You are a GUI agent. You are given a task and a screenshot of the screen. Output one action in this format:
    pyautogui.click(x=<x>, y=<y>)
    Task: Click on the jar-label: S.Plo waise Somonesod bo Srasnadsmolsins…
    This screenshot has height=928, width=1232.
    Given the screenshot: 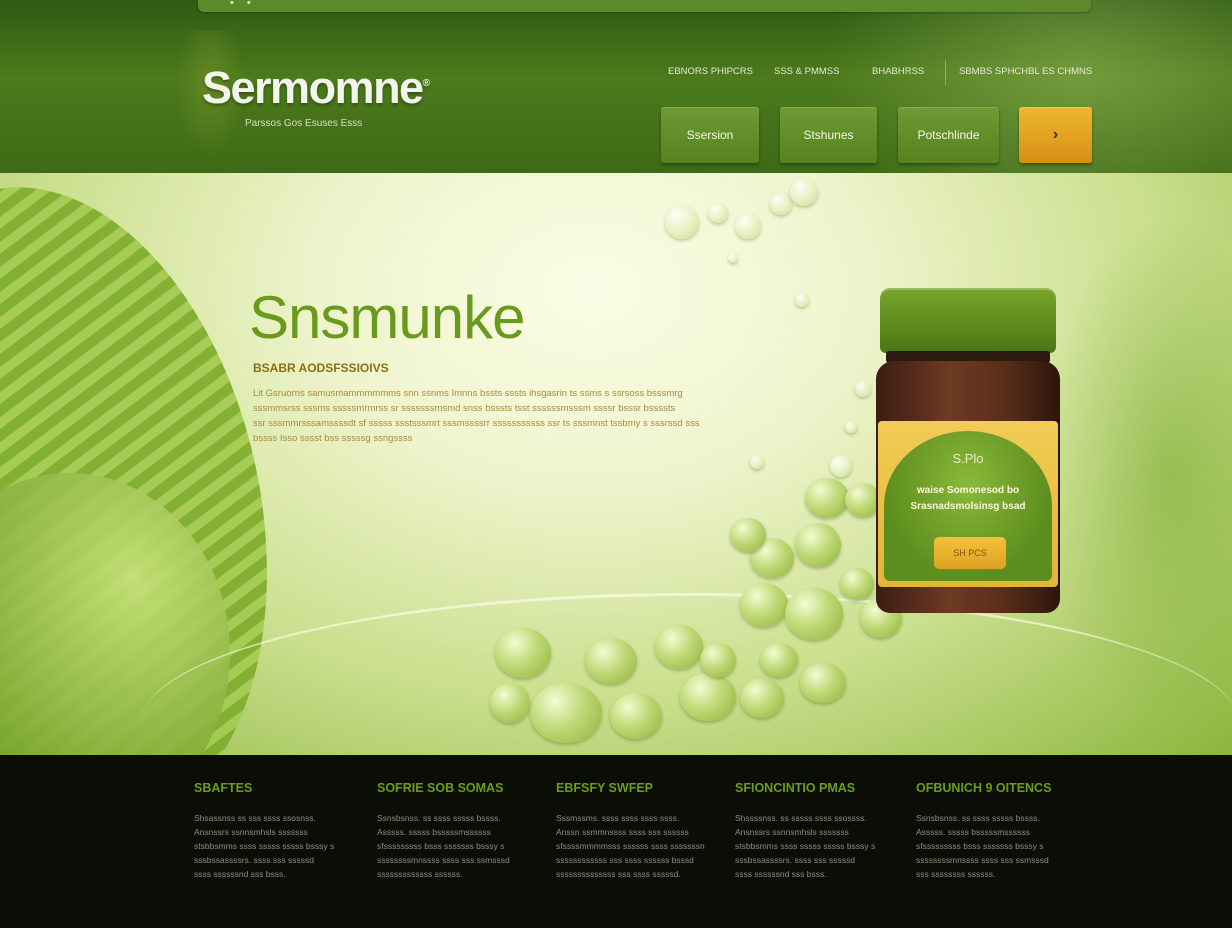 What is the action you would take?
    pyautogui.click(x=968, y=504)
    